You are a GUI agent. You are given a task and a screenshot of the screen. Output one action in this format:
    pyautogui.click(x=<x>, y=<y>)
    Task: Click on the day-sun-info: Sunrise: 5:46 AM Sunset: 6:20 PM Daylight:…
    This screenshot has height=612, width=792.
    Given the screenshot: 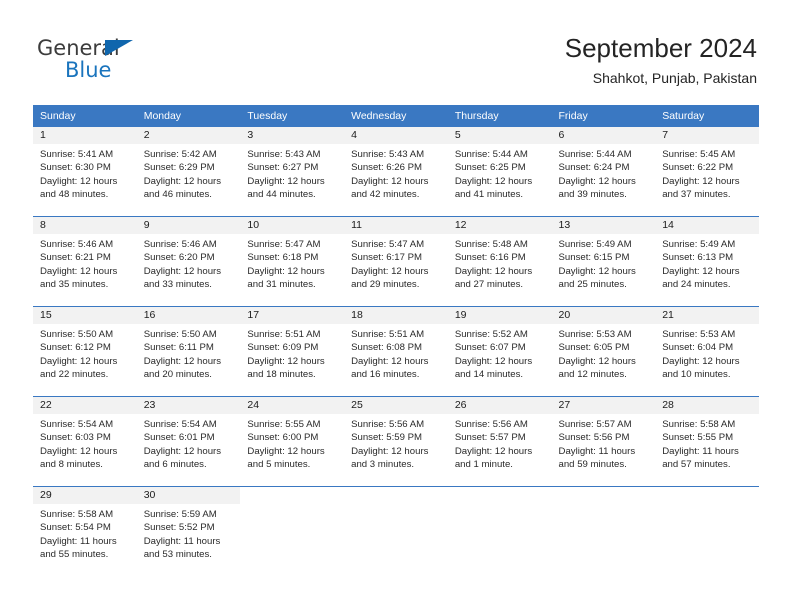 What is the action you would take?
    pyautogui.click(x=189, y=263)
    